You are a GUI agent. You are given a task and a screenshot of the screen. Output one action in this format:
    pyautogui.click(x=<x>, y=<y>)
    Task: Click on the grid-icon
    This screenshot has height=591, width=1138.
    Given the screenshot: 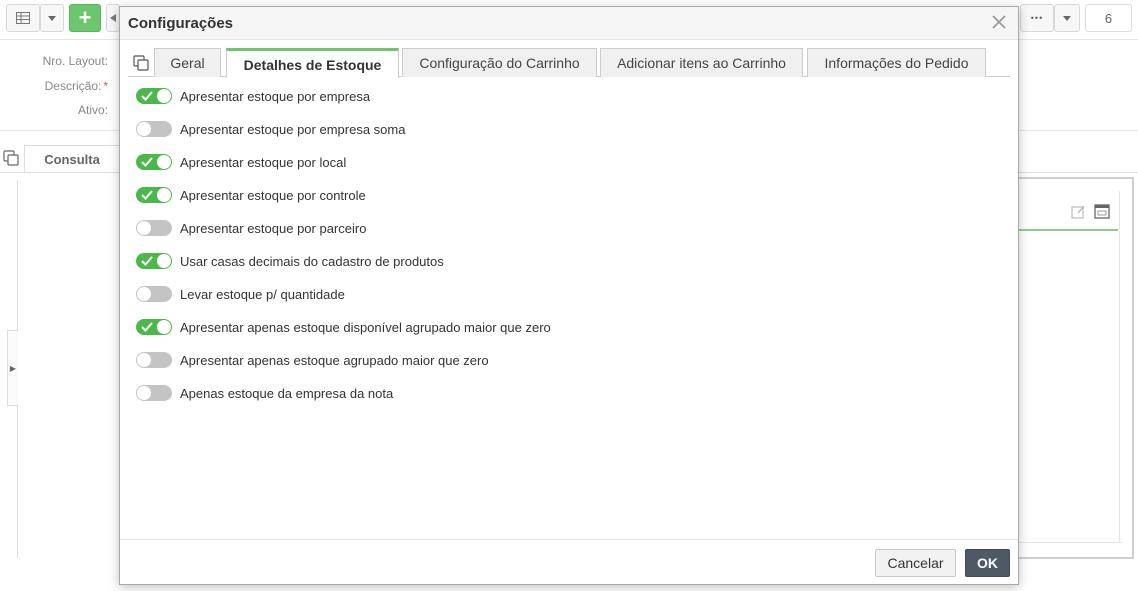 What is the action you would take?
    pyautogui.click(x=23, y=18)
    